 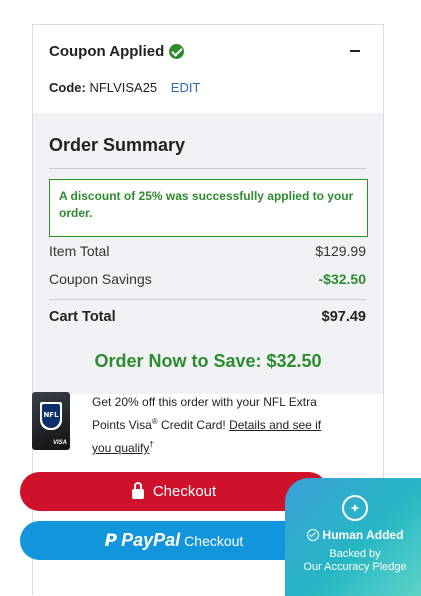 I want to click on cart-total-row: Cart Total $97.49, so click(x=207, y=318).